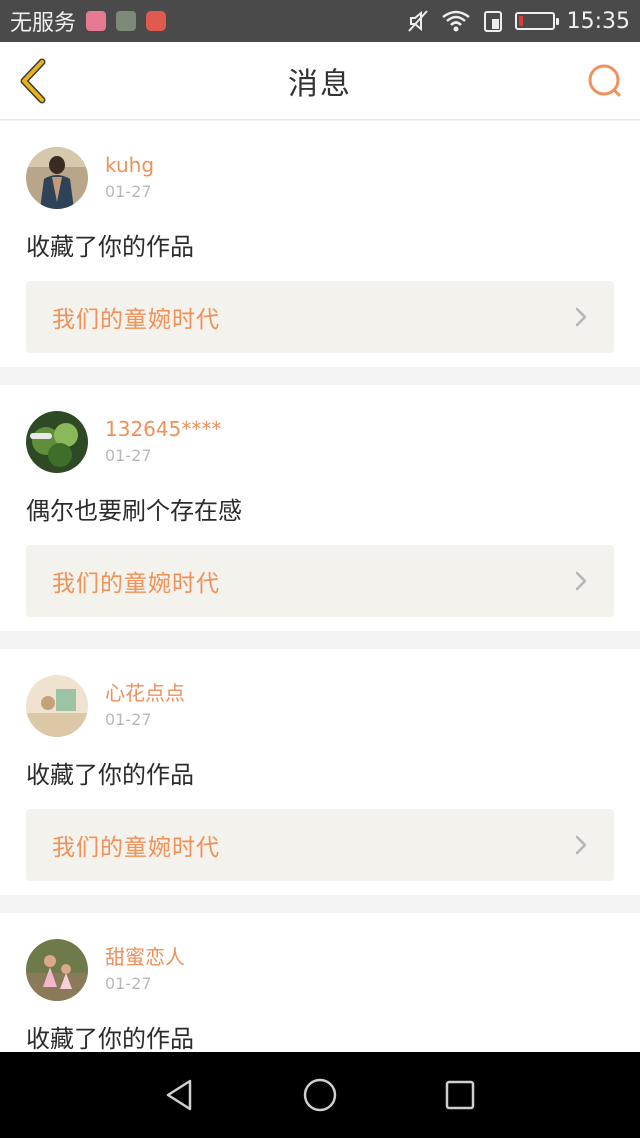  I want to click on mute-icon, so click(417, 21).